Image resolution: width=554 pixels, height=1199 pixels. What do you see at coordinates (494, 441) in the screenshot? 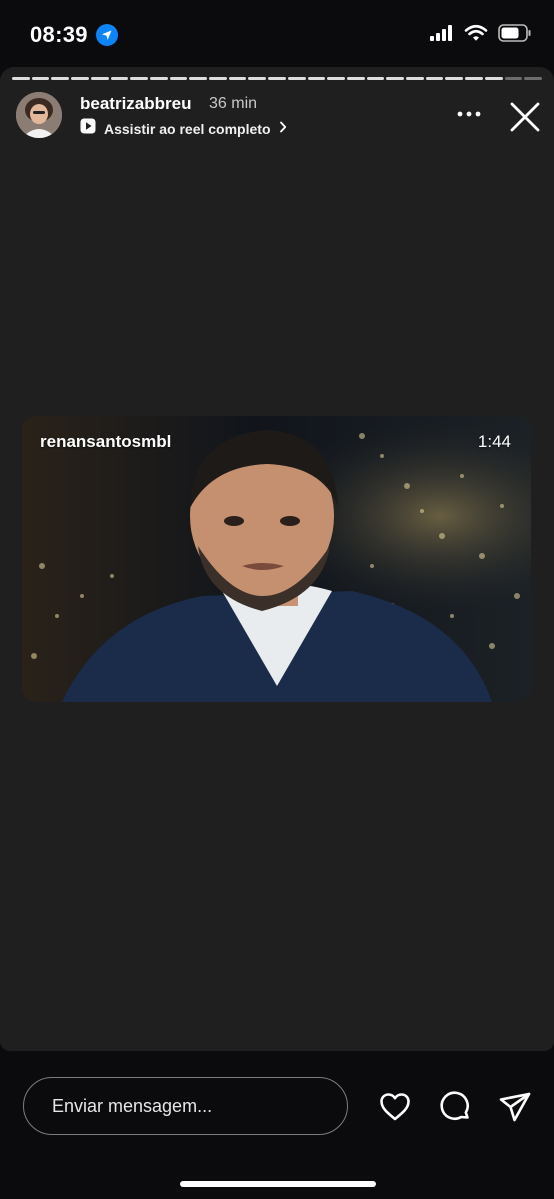
I see `reel-duration: 1:44` at bounding box center [494, 441].